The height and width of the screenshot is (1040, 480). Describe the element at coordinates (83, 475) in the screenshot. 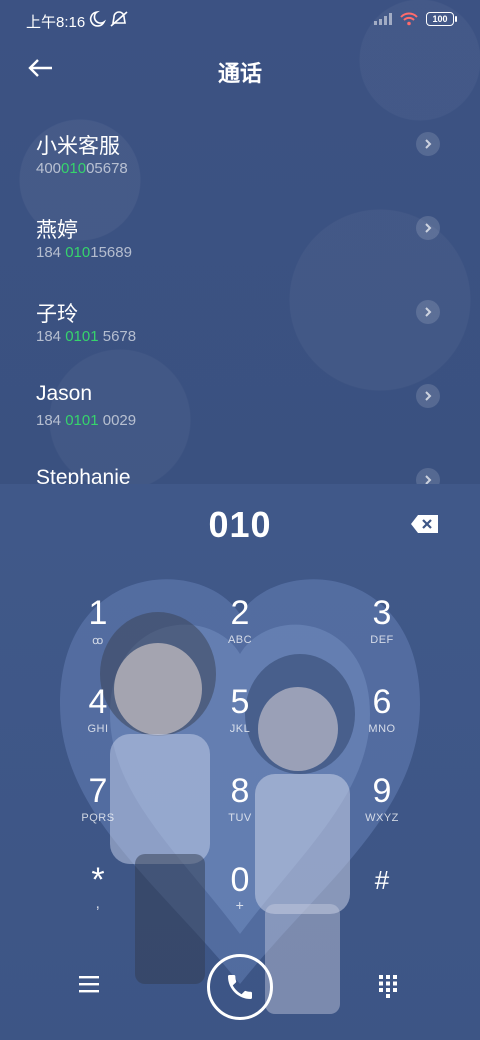

I see `contact-name: Stephanie` at that location.